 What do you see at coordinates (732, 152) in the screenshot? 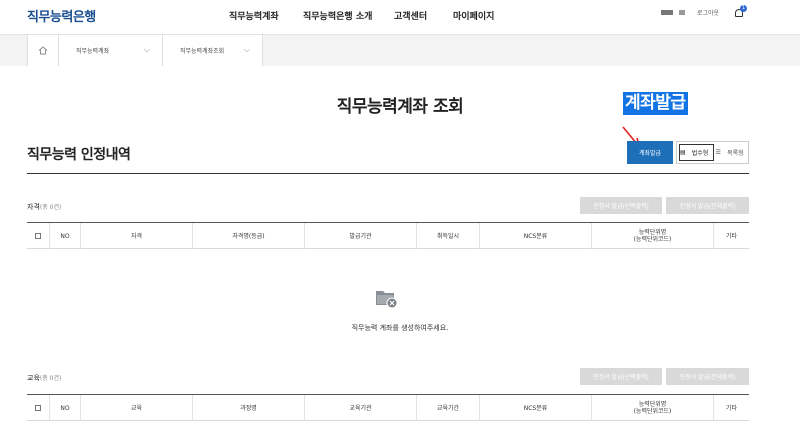
I see `view-option-list: ☰ 목록형` at bounding box center [732, 152].